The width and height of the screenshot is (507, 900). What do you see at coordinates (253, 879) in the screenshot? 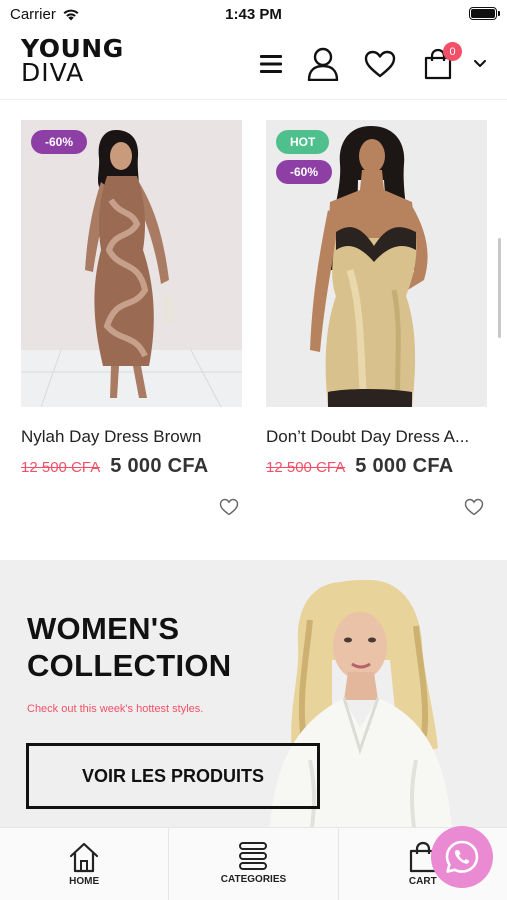
I see `nav-label-categories: CATEGORIES` at bounding box center [253, 879].